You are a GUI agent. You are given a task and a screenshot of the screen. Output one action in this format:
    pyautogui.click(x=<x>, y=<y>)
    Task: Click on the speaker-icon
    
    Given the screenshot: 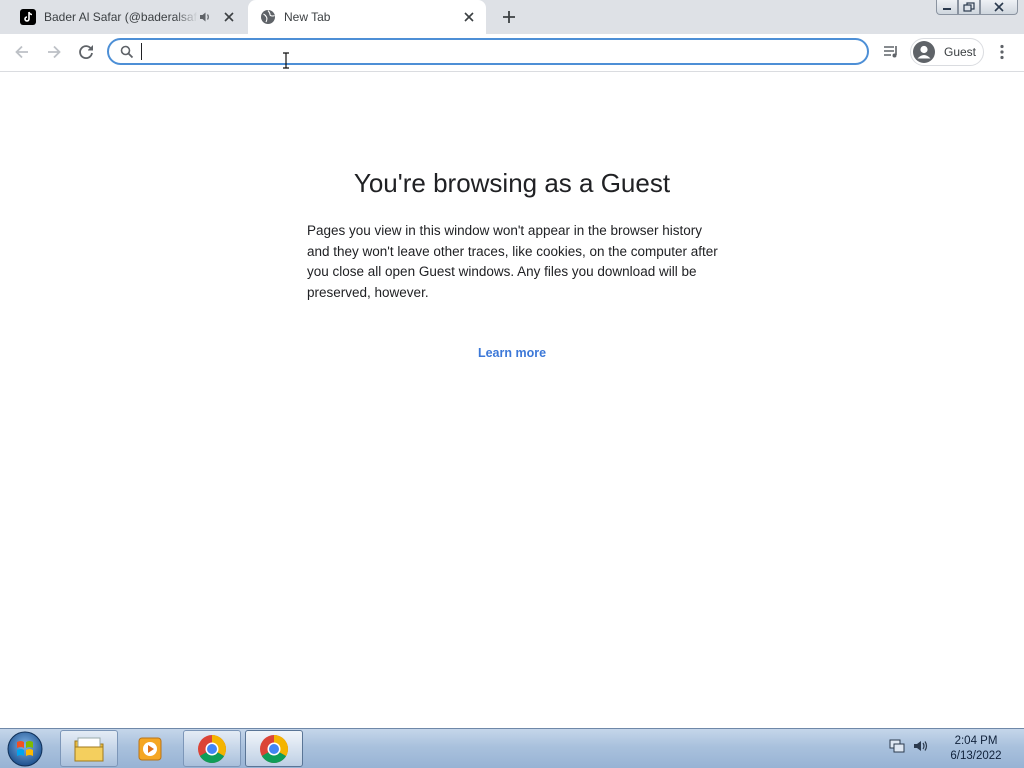 What is the action you would take?
    pyautogui.click(x=205, y=17)
    